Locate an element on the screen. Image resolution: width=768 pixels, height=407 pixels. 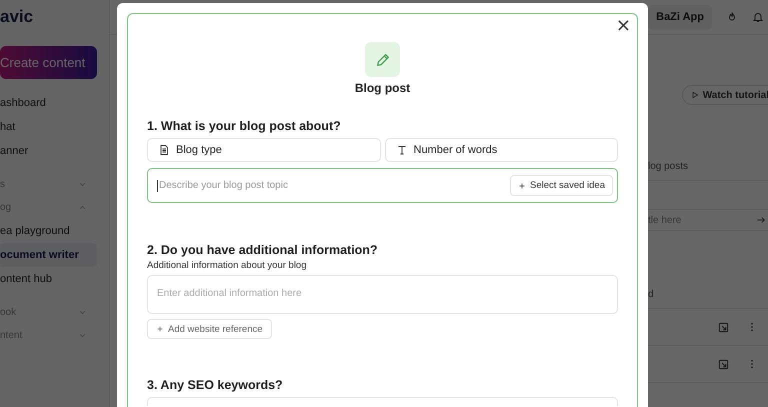
document-icon is located at coordinates (164, 150).